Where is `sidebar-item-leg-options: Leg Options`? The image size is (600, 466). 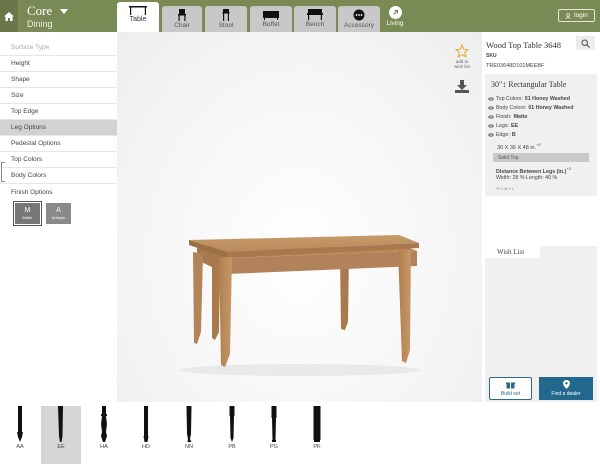 sidebar-item-leg-options: Leg Options is located at coordinates (58, 128).